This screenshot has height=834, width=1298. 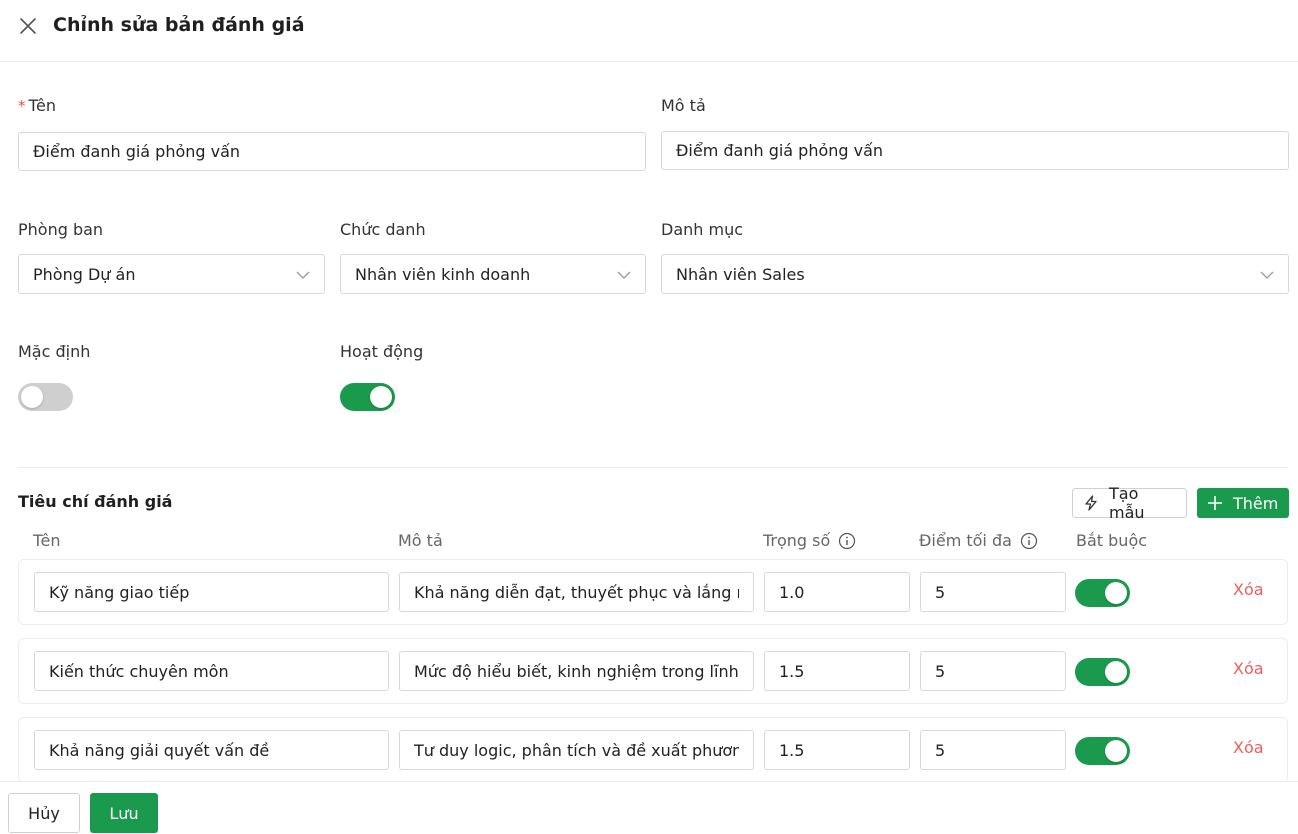 I want to click on description-label: Mô tả, so click(x=683, y=105).